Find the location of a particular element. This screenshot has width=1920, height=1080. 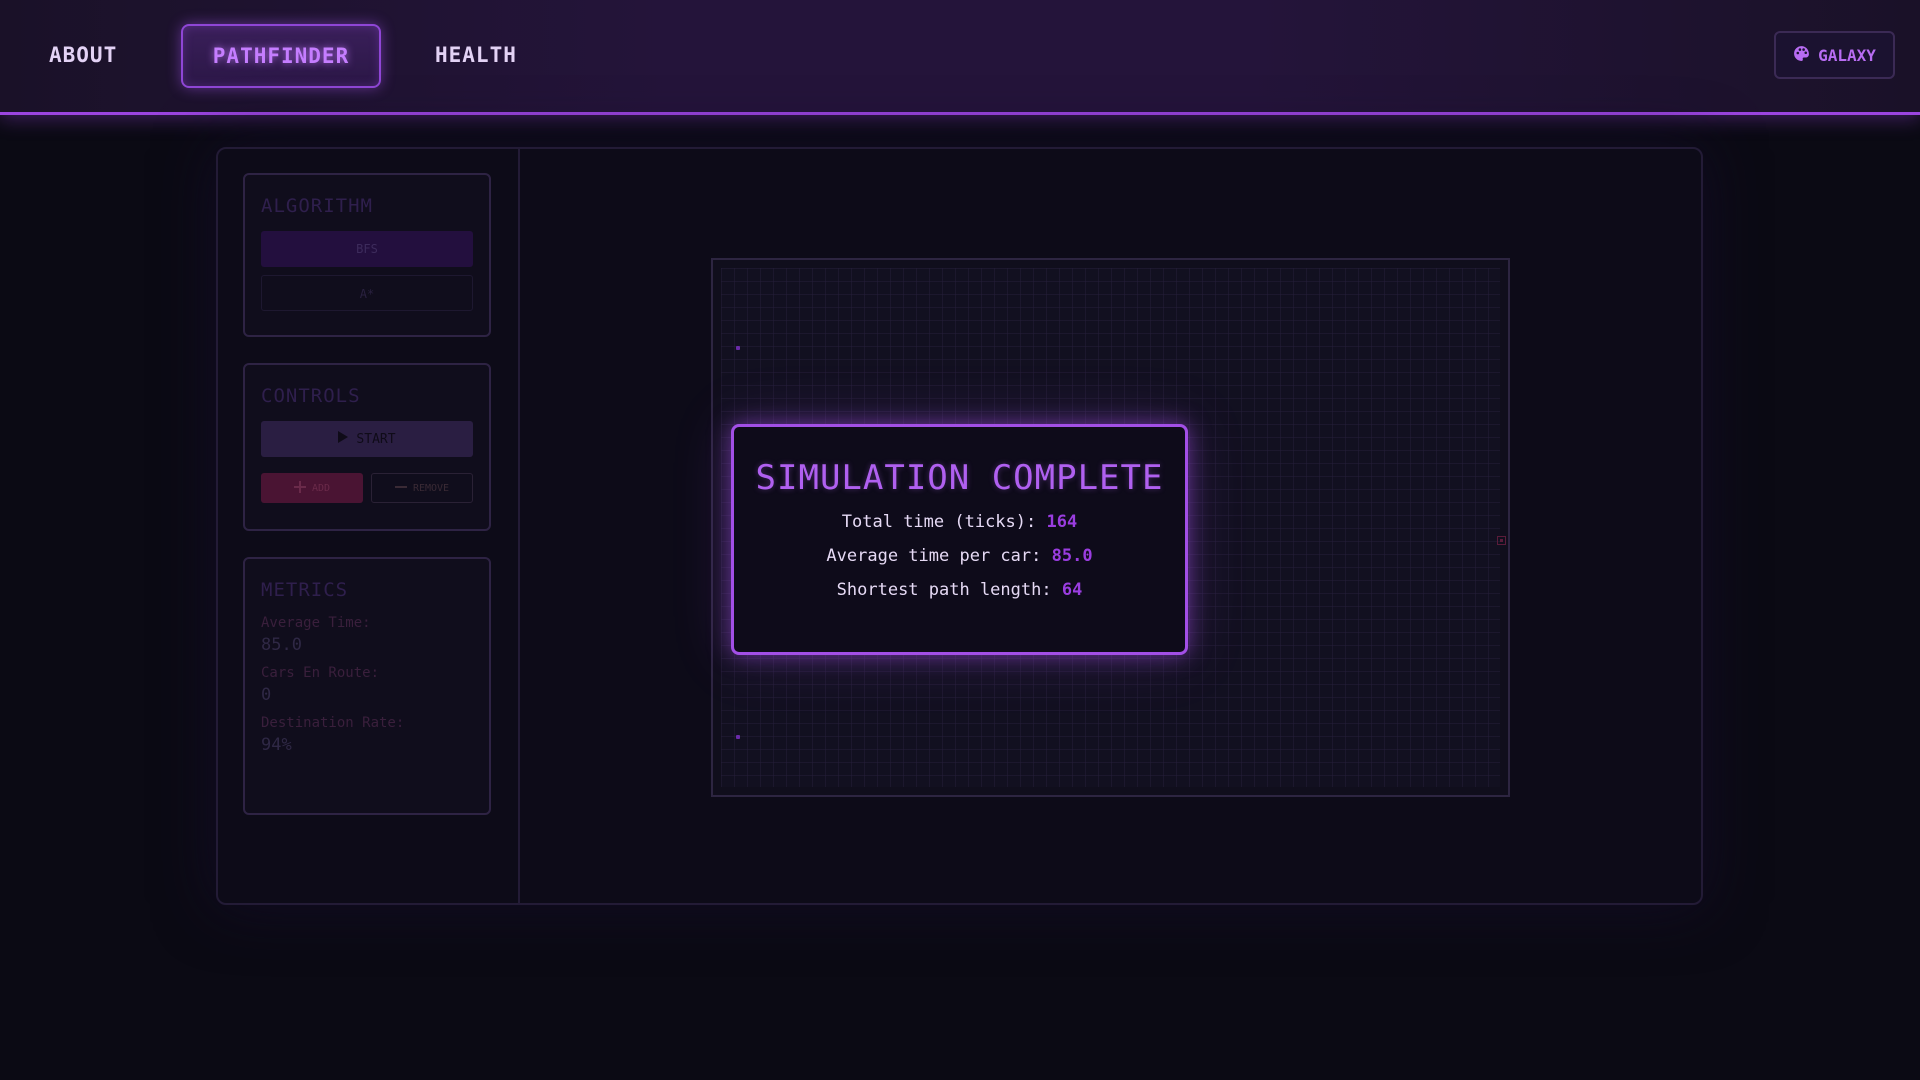

stat-total-time: Total time (ticks): 164 is located at coordinates (959, 522).